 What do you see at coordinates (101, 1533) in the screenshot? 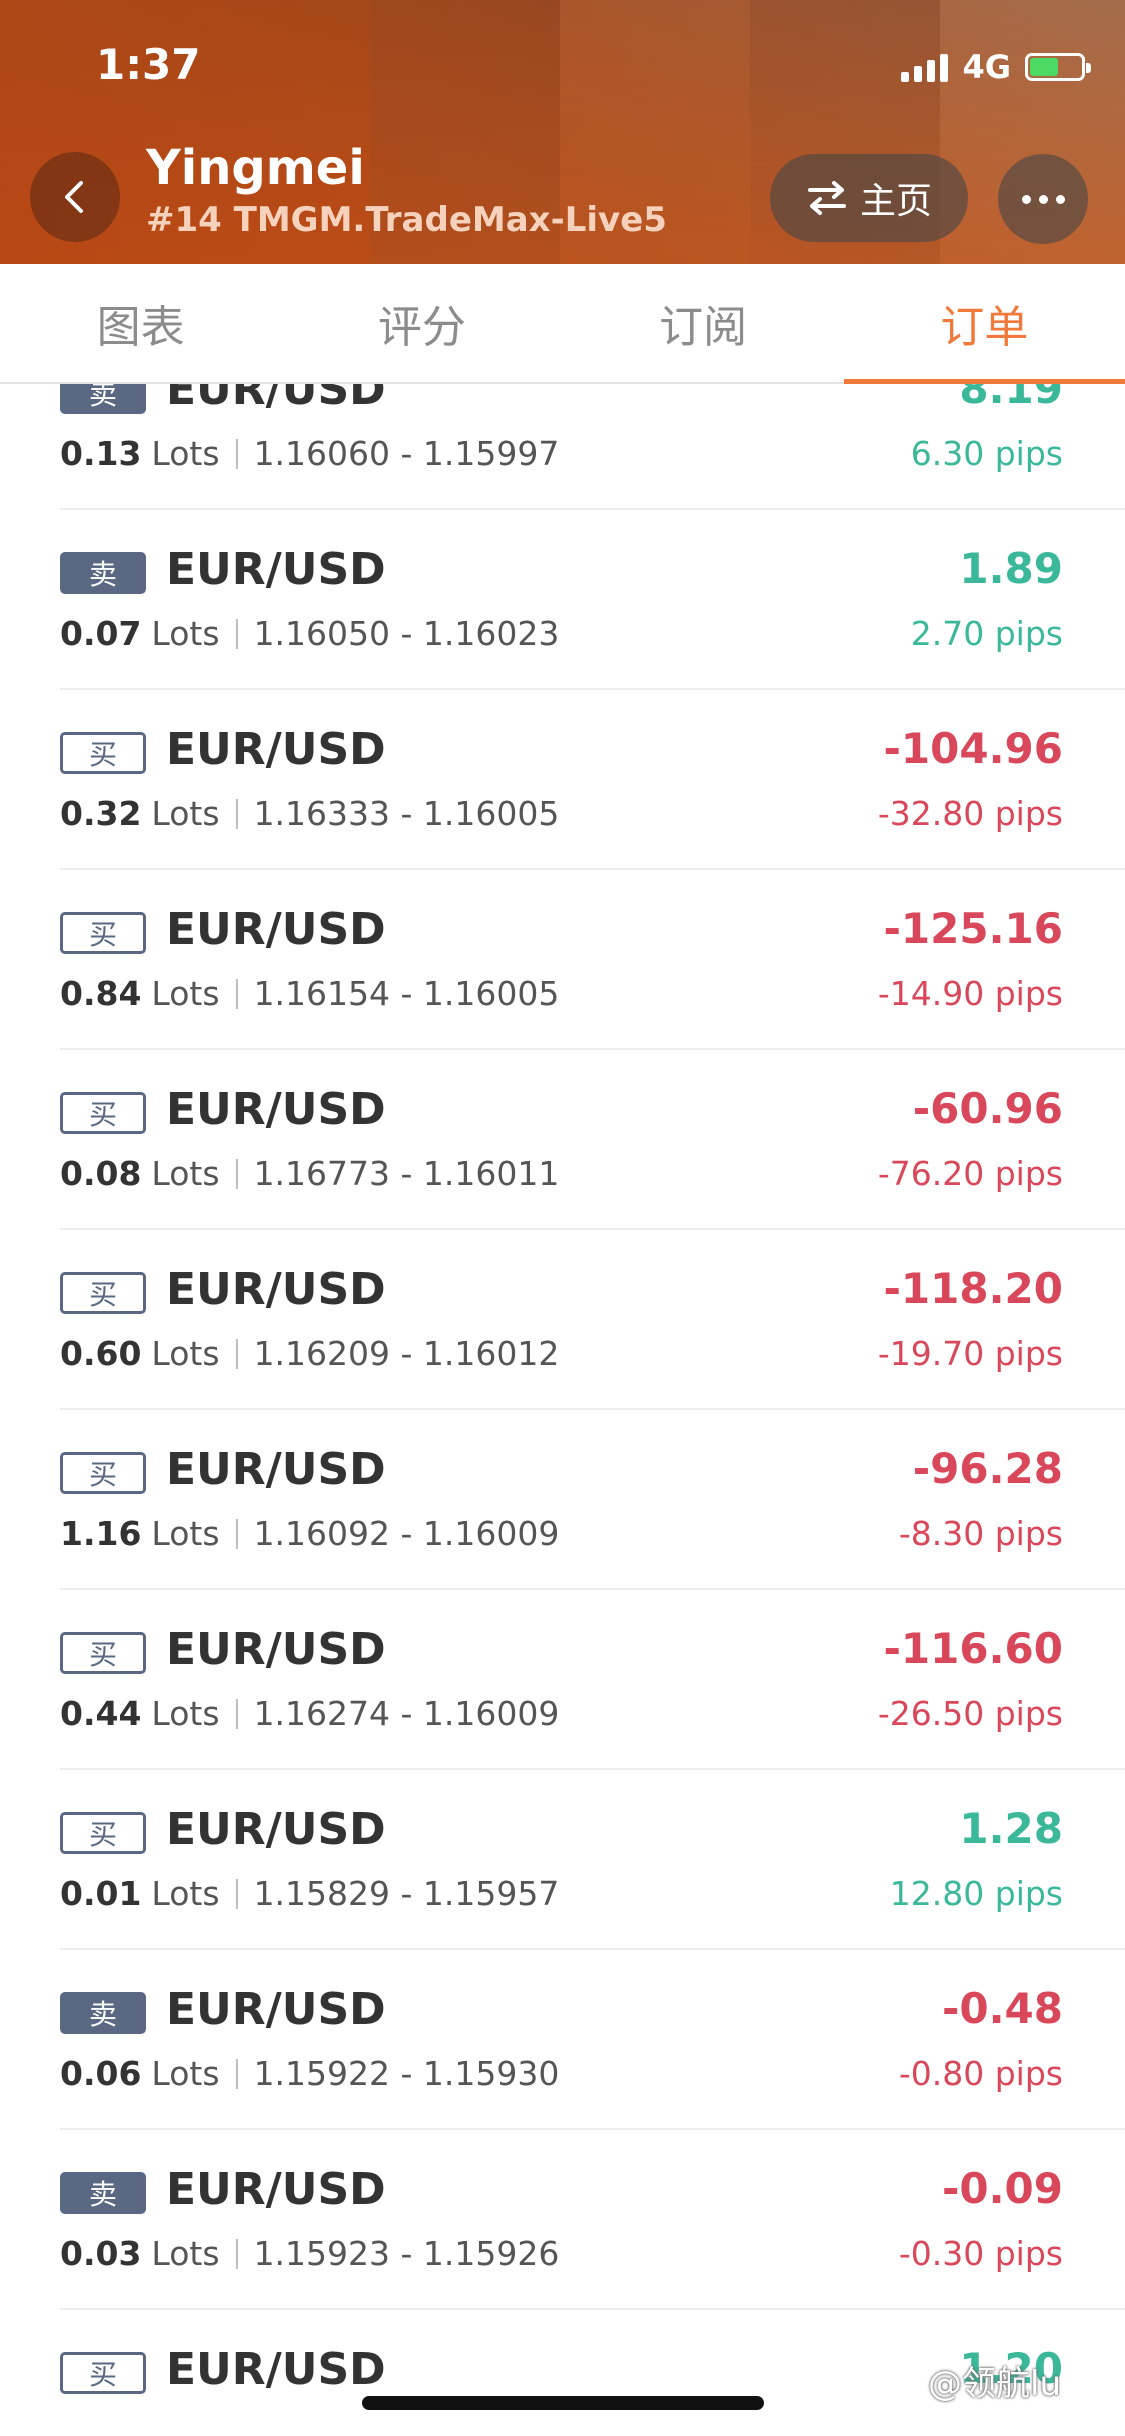
I see `order-lots: 1.16` at bounding box center [101, 1533].